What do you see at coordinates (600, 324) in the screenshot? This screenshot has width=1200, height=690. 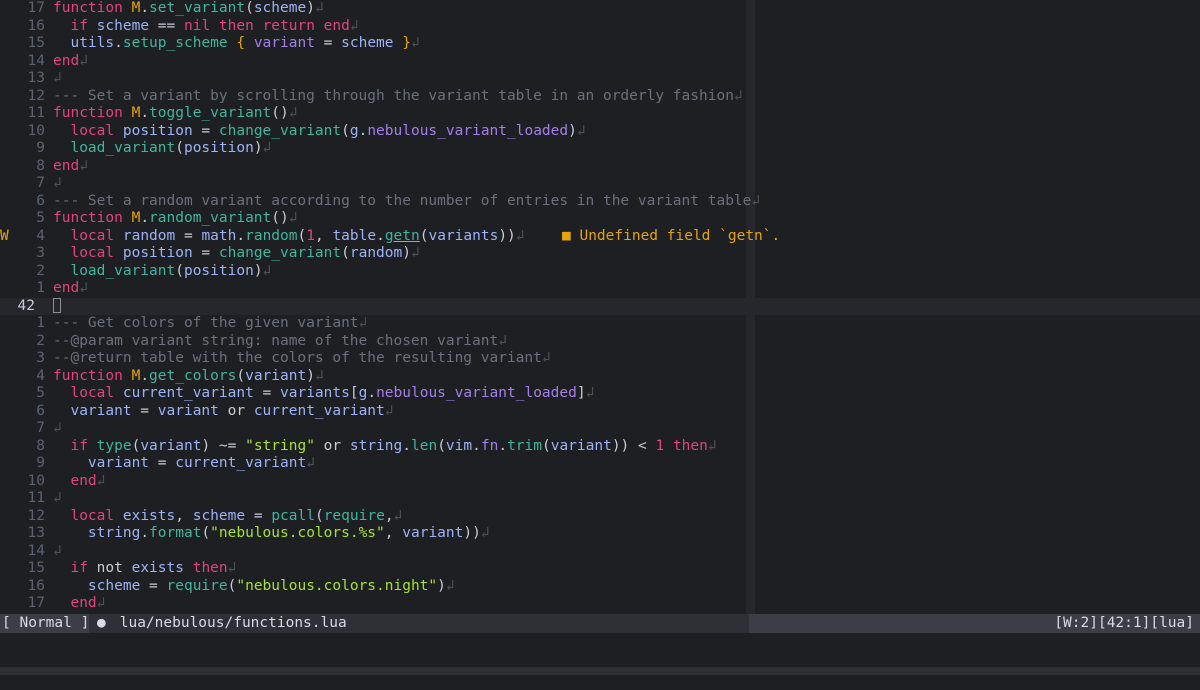 I see `code-line: 1 --- Get colors of the given variant↲` at bounding box center [600, 324].